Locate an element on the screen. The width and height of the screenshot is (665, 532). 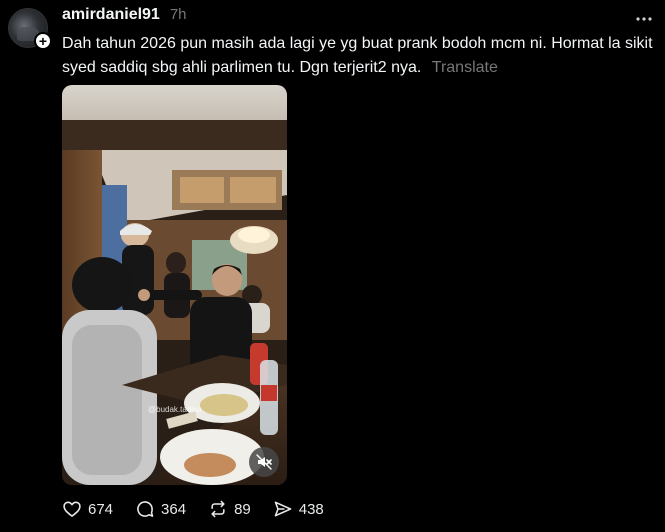
repost-button: 89 is located at coordinates (229, 509).